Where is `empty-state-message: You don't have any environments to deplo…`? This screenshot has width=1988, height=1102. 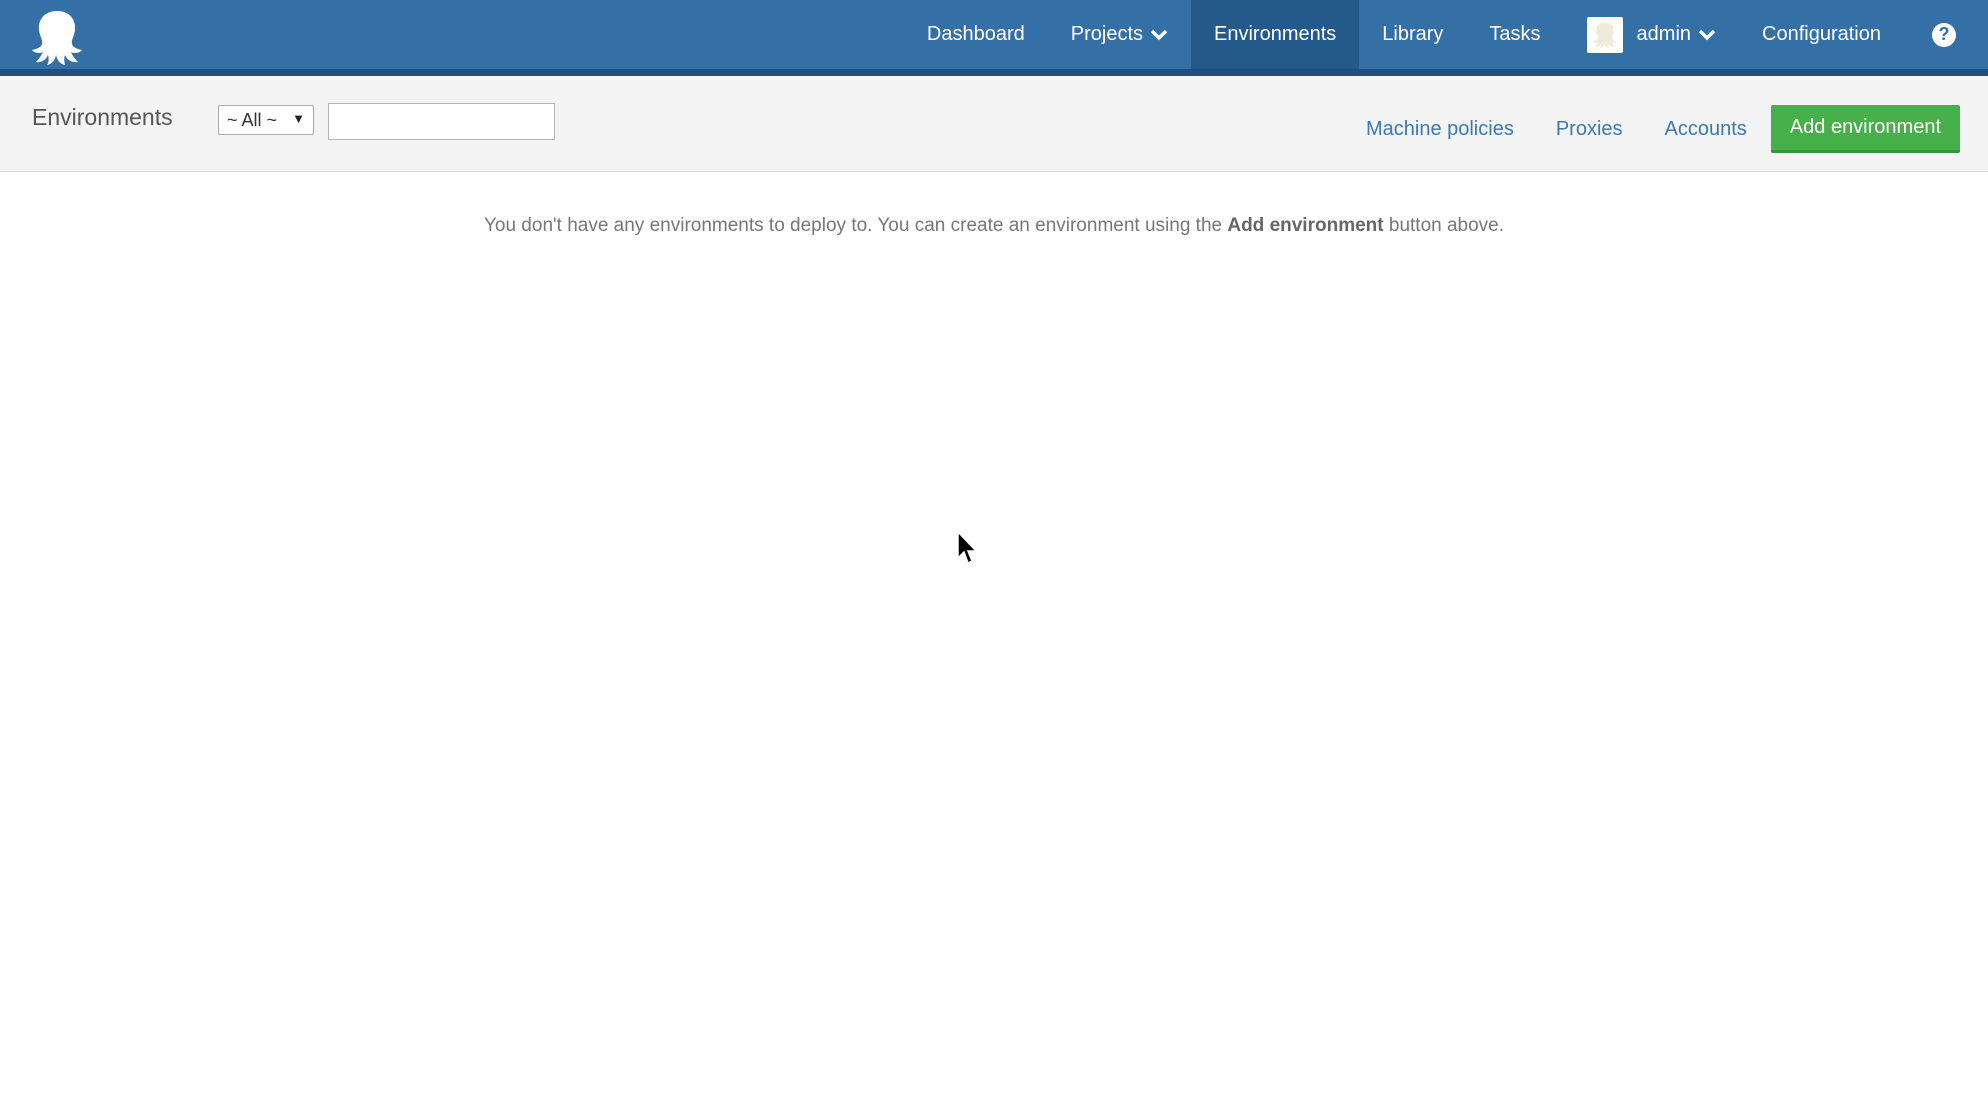
empty-state-message: You don't have any environments to deplo… is located at coordinates (994, 226).